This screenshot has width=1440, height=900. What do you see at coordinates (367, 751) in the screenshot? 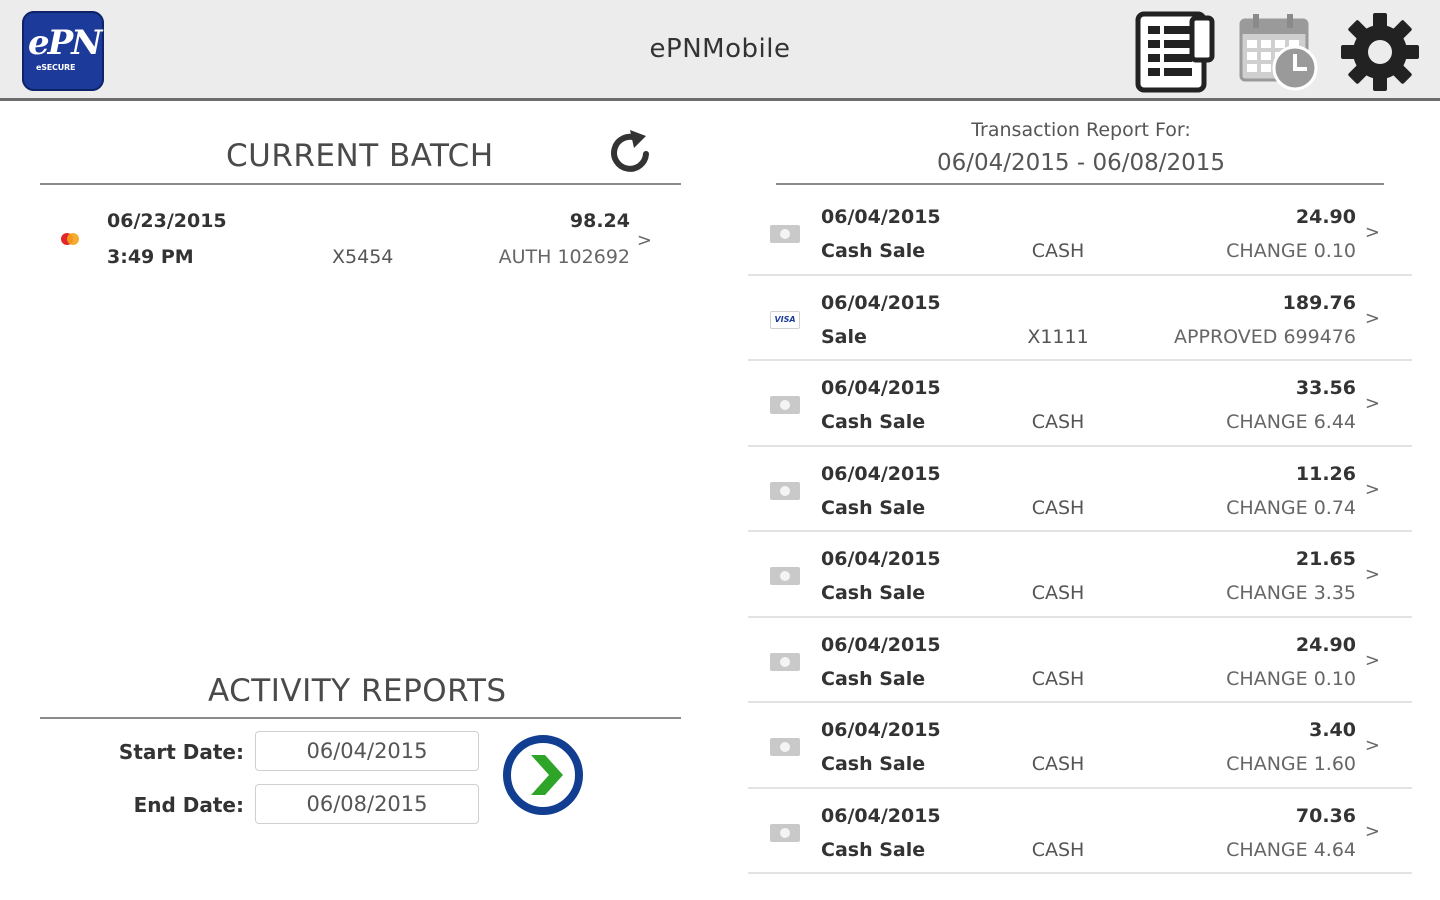
I see `start-date-field: 06/04/2015` at bounding box center [367, 751].